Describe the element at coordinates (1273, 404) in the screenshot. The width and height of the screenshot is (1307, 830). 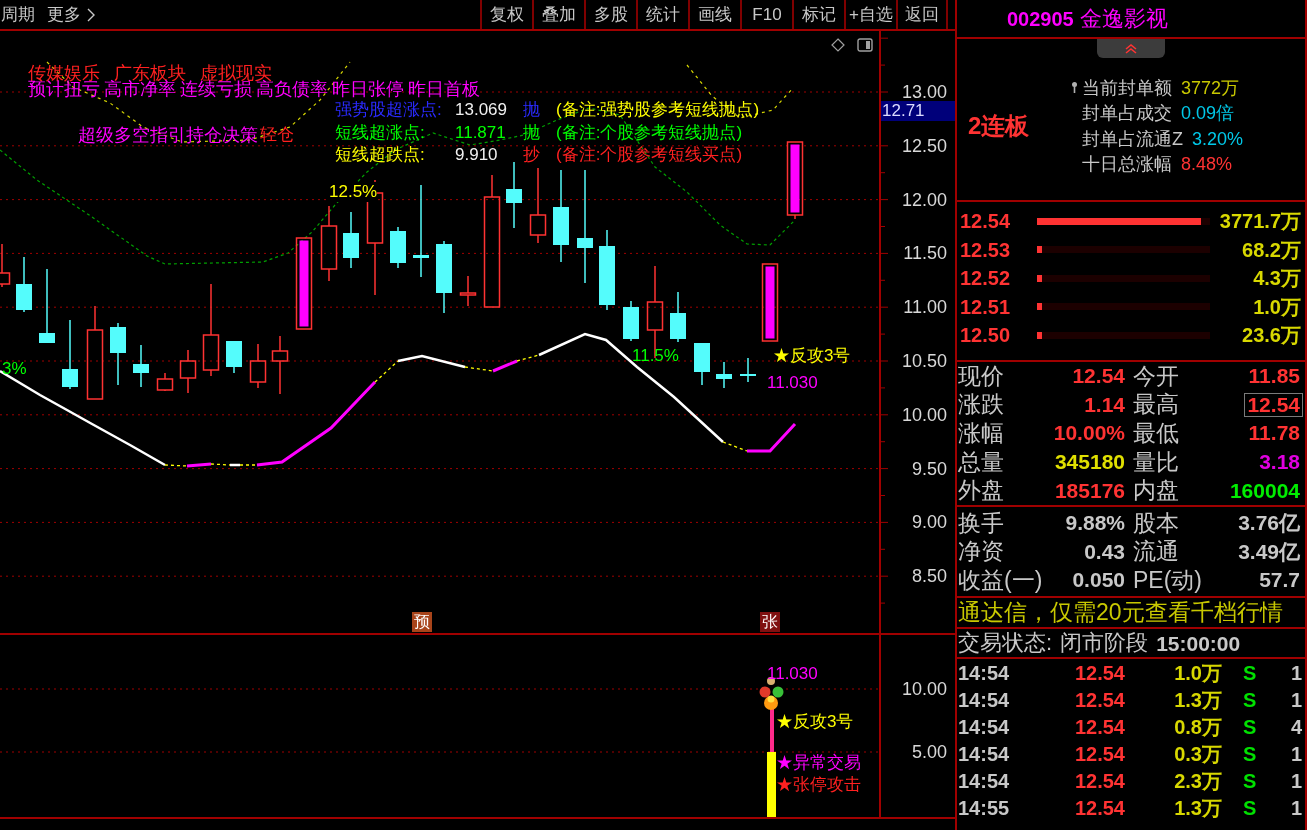
I see `quote-value: 12.54` at that location.